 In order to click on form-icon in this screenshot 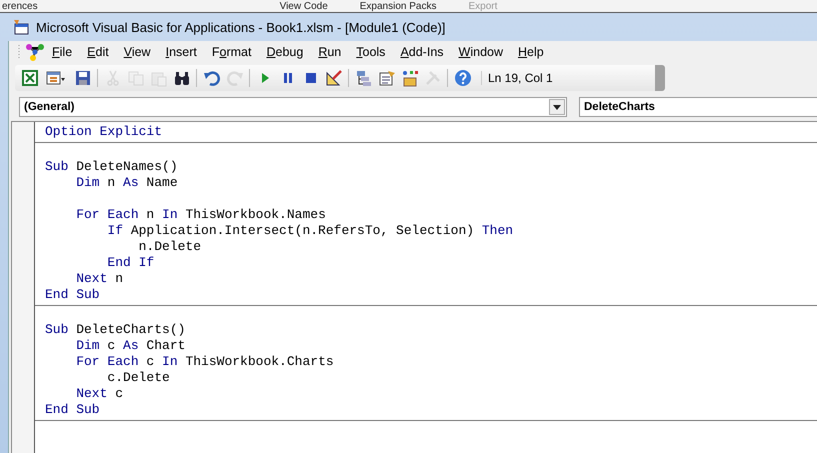, I will do `click(56, 78)`.